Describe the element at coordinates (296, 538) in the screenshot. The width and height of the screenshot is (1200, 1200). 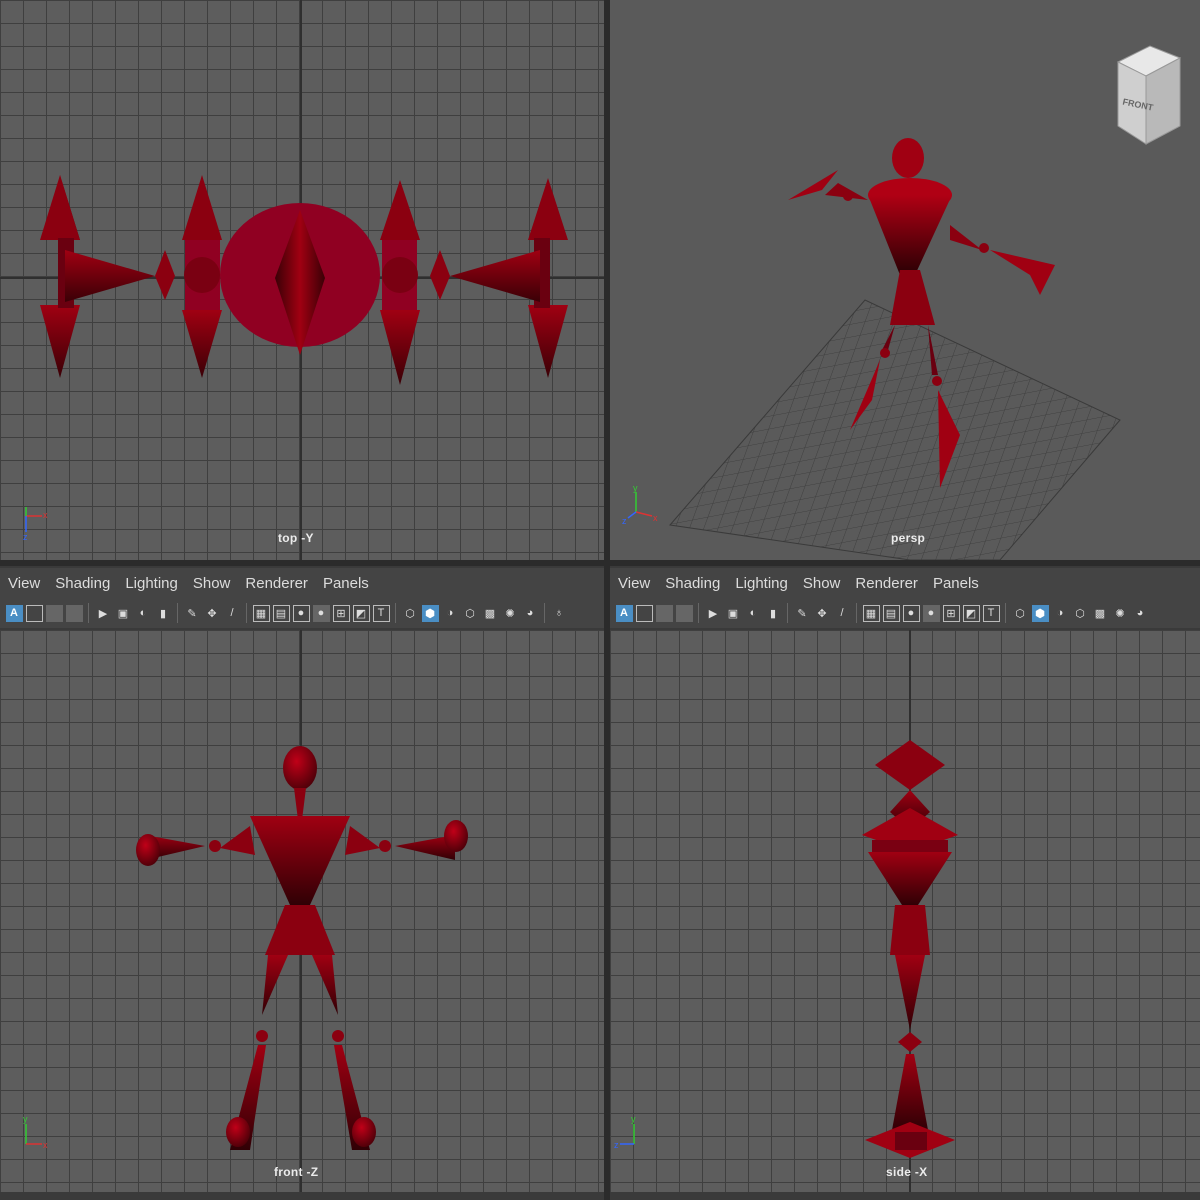
I see `viewport-label: top -Y` at that location.